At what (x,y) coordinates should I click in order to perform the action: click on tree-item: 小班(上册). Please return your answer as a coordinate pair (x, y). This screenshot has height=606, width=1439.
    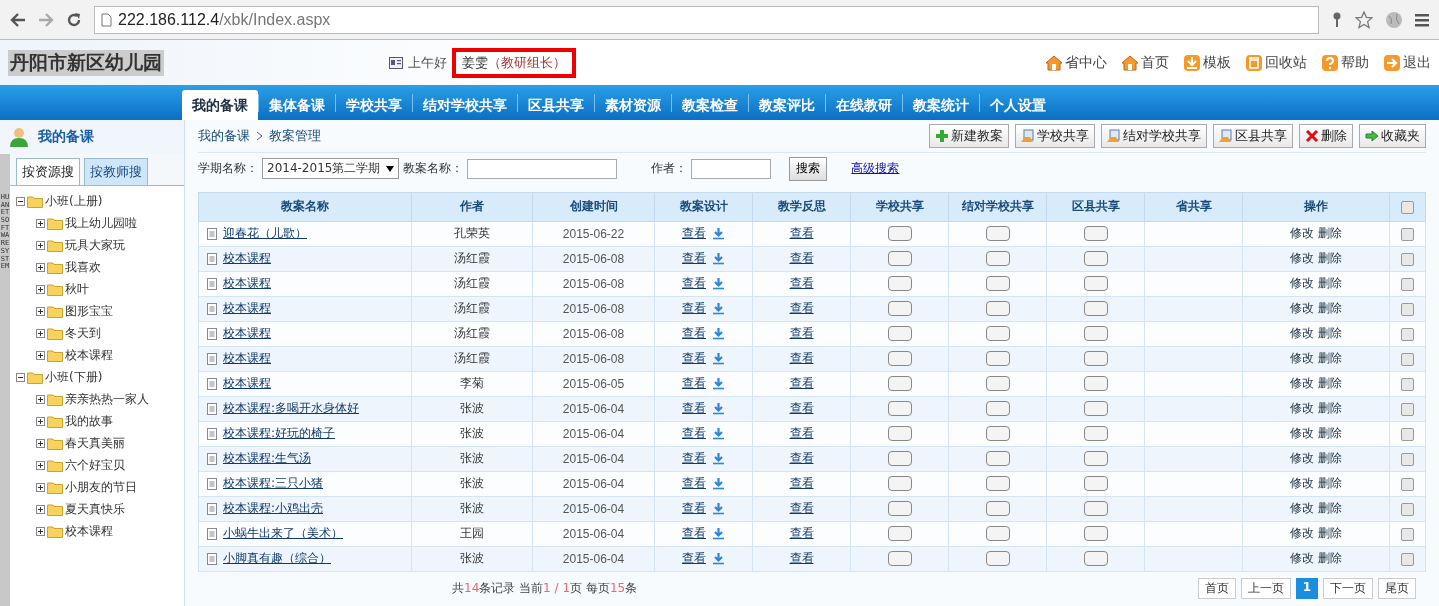
    Looking at the image, I should click on (74, 201).